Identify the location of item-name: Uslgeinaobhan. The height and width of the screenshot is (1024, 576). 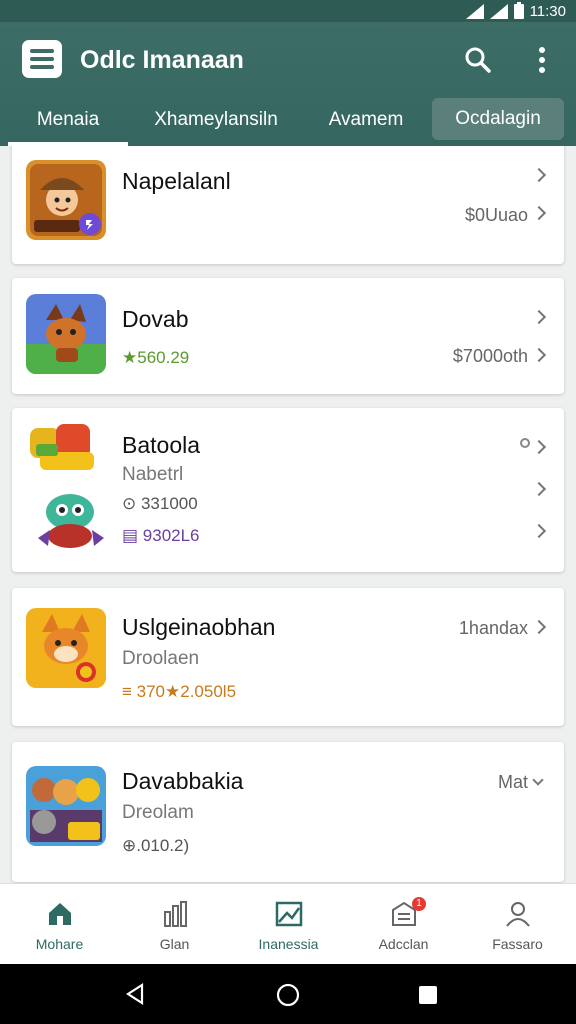
(199, 627).